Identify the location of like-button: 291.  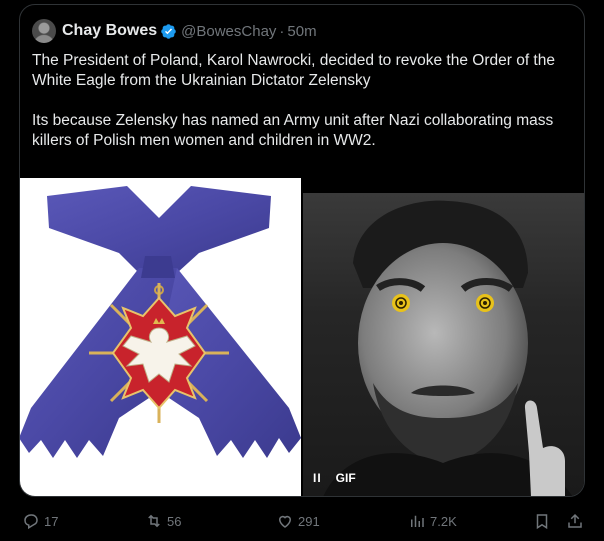
(298, 521).